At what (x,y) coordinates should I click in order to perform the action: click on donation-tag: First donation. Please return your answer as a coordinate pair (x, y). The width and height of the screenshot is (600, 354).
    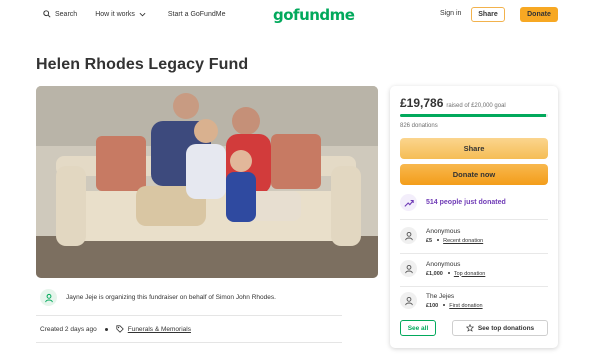
    Looking at the image, I should click on (465, 306).